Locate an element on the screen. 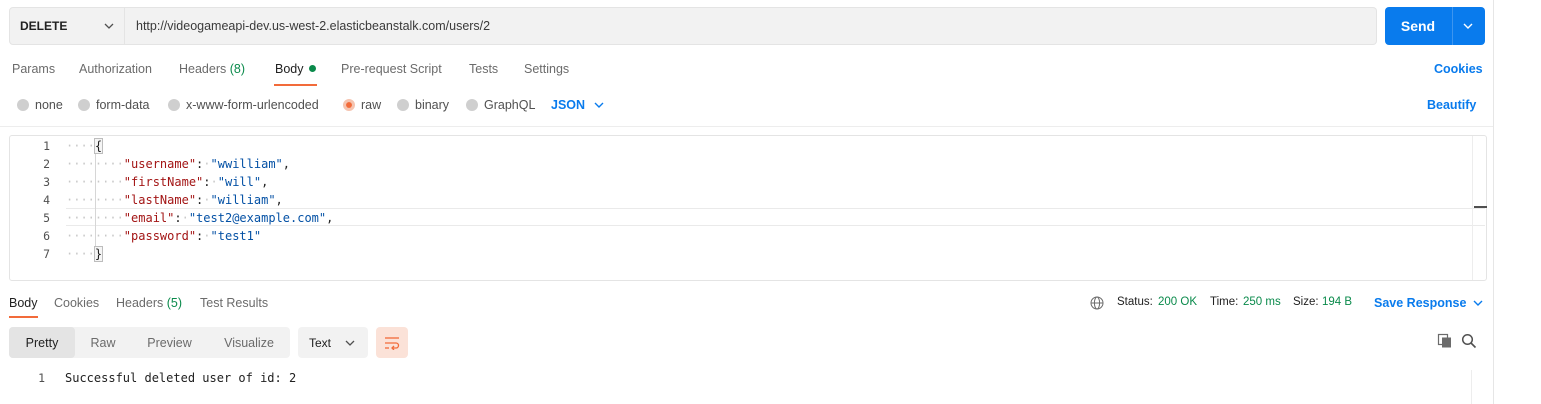 This screenshot has height=404, width=1541. globe-icon is located at coordinates (1097, 303).